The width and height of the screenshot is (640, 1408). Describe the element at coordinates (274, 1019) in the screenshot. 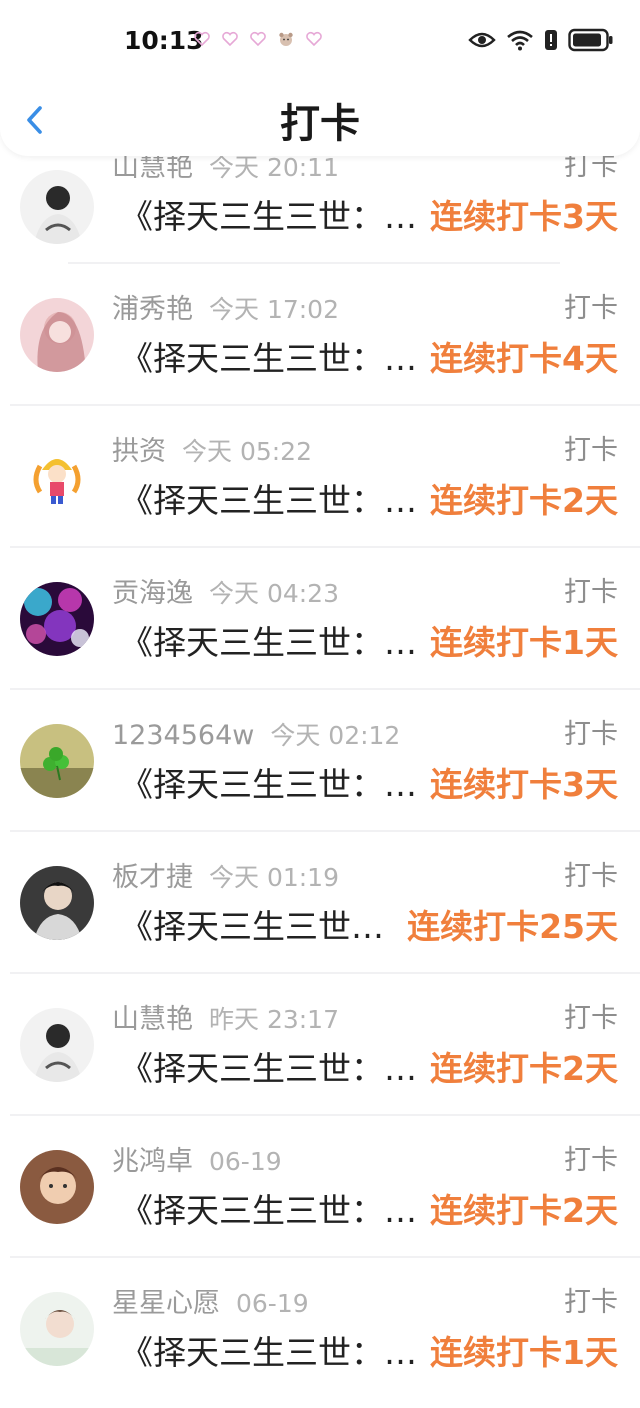

I see `checkin-time: 昨天 23:17` at that location.